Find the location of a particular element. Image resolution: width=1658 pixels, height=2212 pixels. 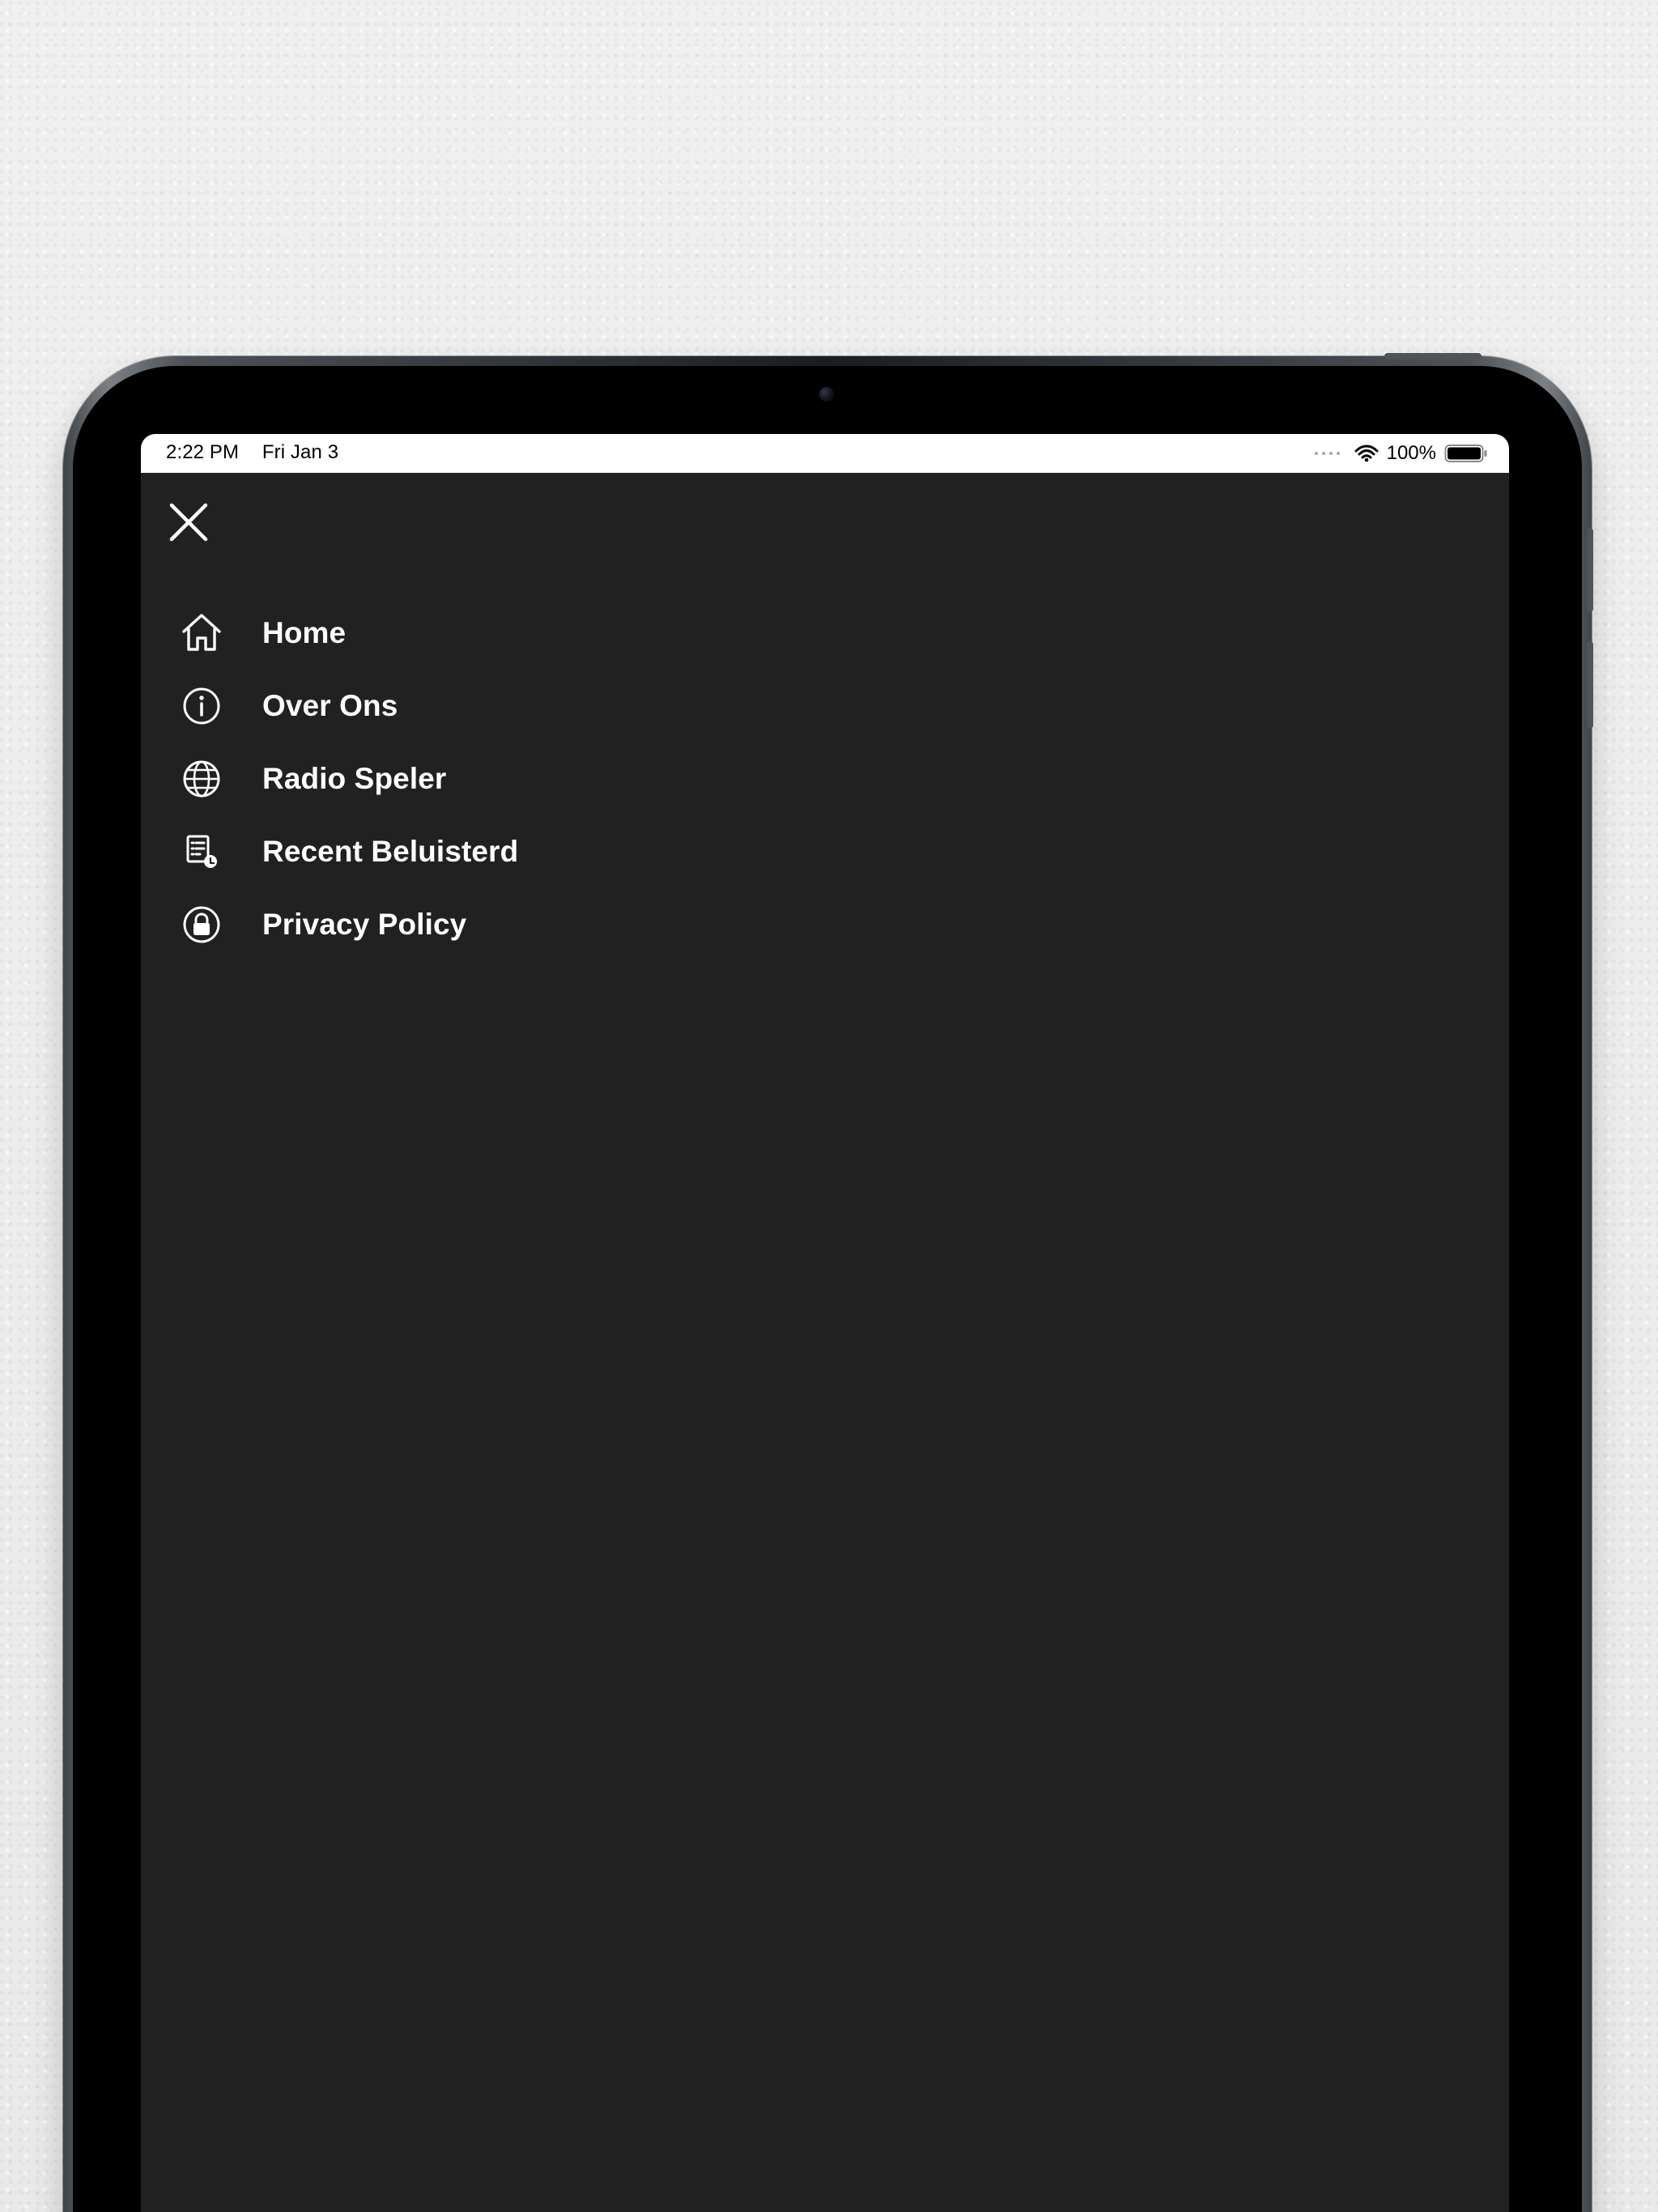

menu-item-radio-speler: Radio Speler is located at coordinates (390, 779).